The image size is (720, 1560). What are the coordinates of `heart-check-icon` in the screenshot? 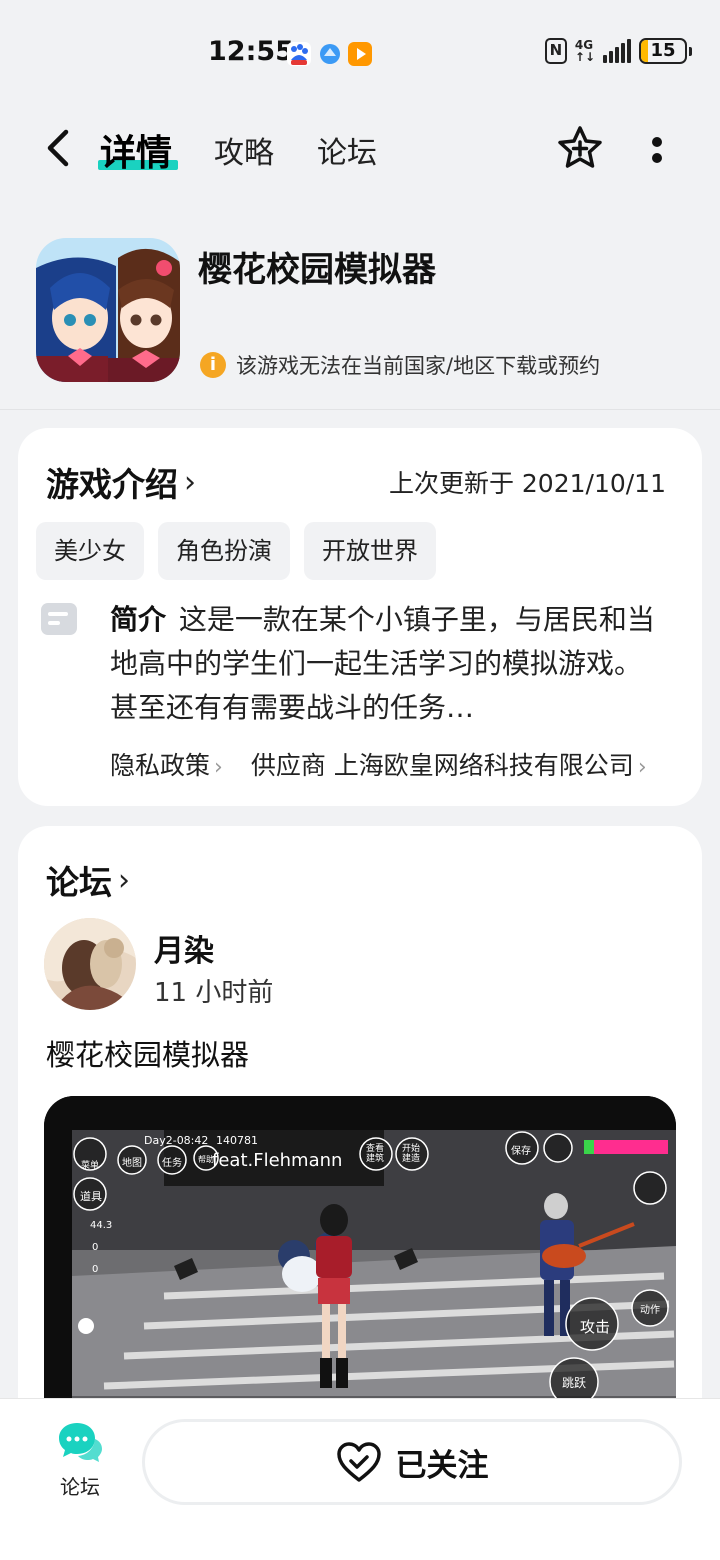 It's located at (358, 1462).